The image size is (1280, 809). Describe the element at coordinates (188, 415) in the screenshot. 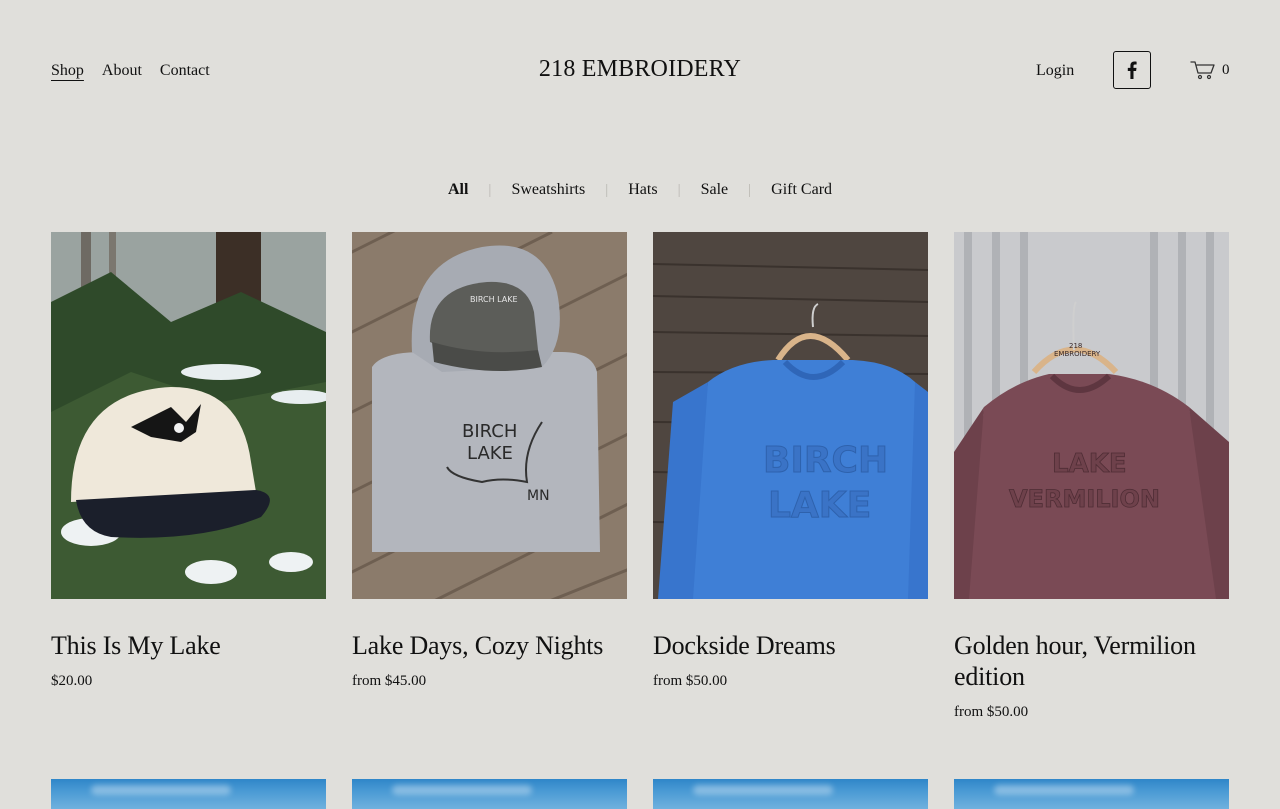

I see `product-image-loon-cap` at that location.